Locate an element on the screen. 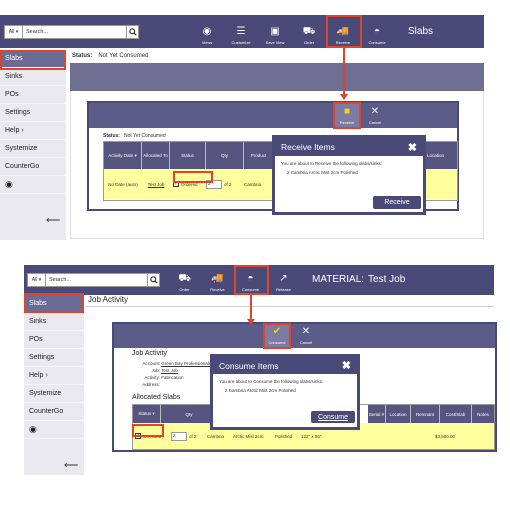  modal-receive-button: Receive is located at coordinates (397, 202).